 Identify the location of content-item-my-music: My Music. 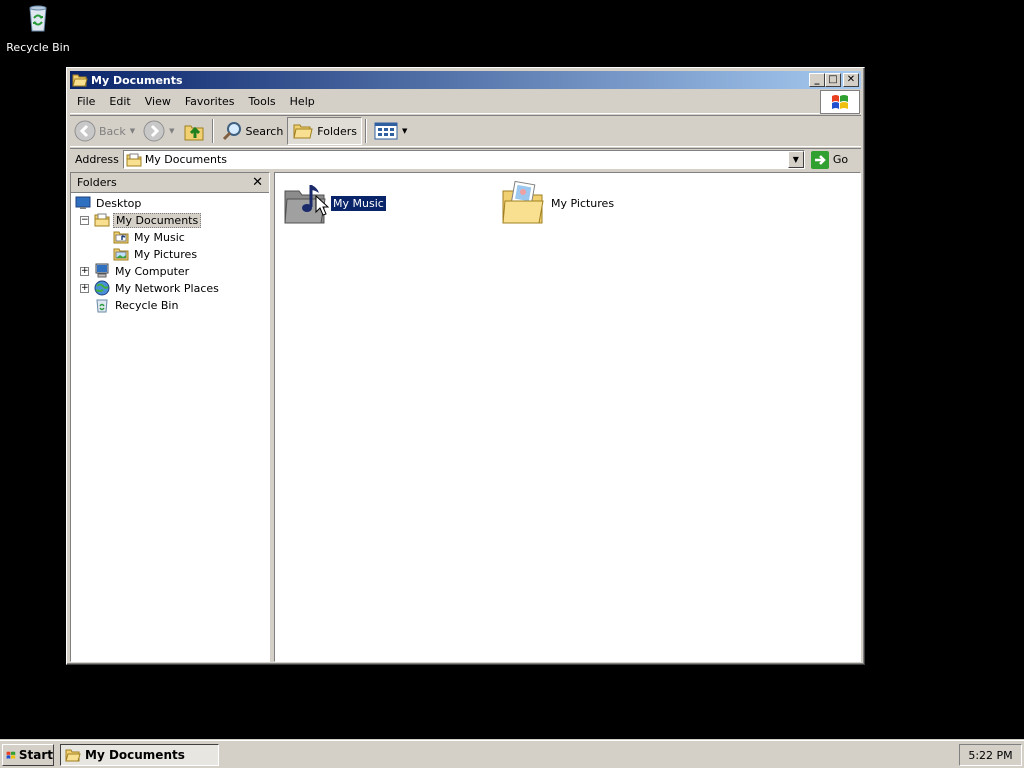
(334, 203).